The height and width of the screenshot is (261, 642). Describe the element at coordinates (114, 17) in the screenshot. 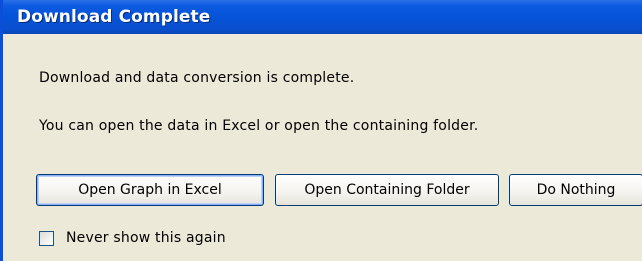

I see `window-title: Download Complete` at that location.